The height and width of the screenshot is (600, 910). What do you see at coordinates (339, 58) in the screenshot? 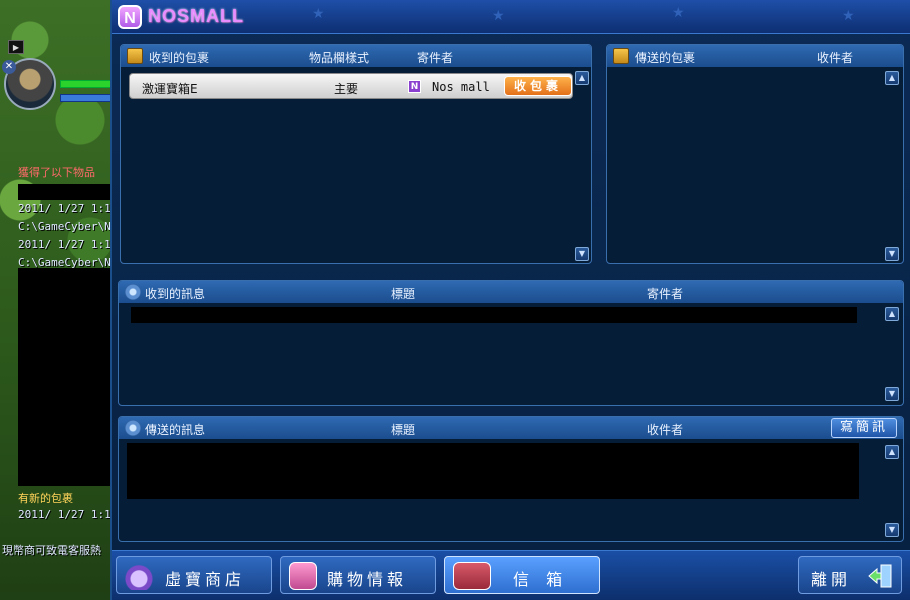
I see `column-header-item-type: 物品欄樣式` at bounding box center [339, 58].